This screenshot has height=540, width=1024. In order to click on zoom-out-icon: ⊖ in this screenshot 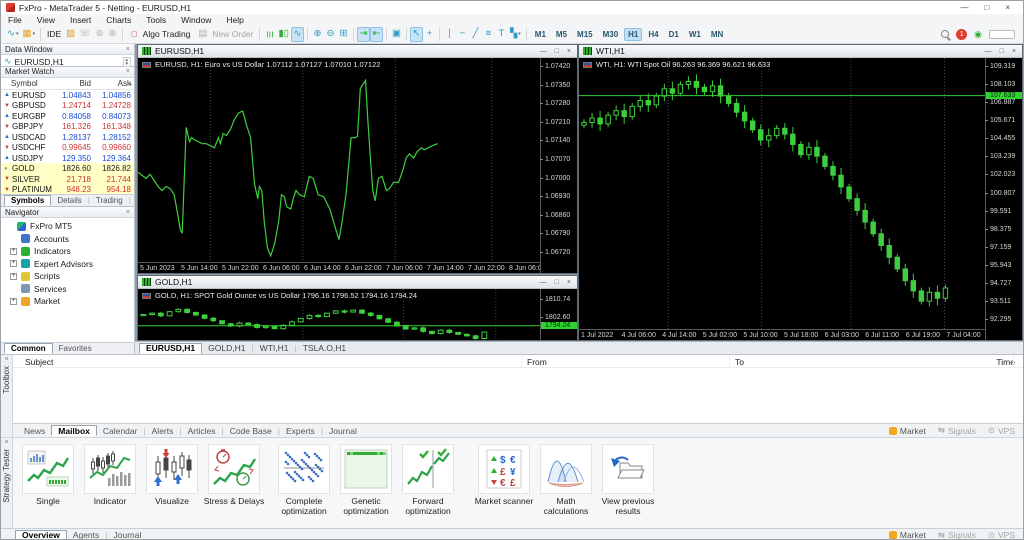, I will do `click(330, 34)`.